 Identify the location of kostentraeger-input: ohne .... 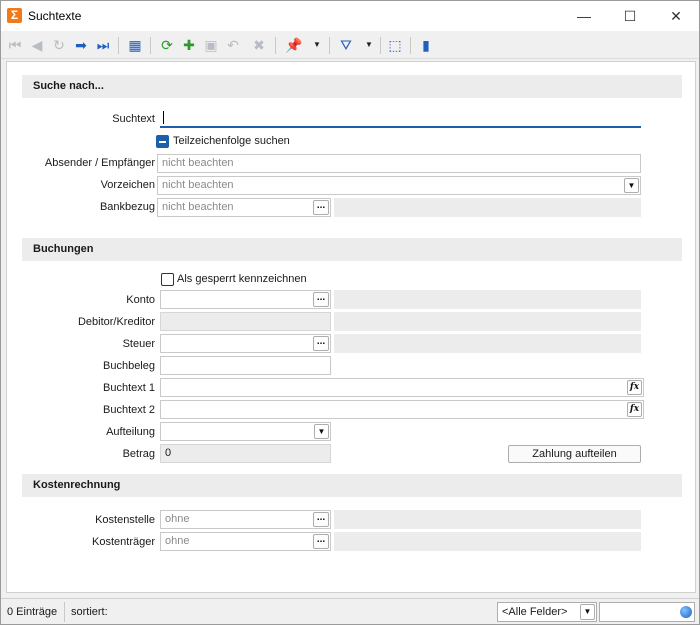
(245, 541).